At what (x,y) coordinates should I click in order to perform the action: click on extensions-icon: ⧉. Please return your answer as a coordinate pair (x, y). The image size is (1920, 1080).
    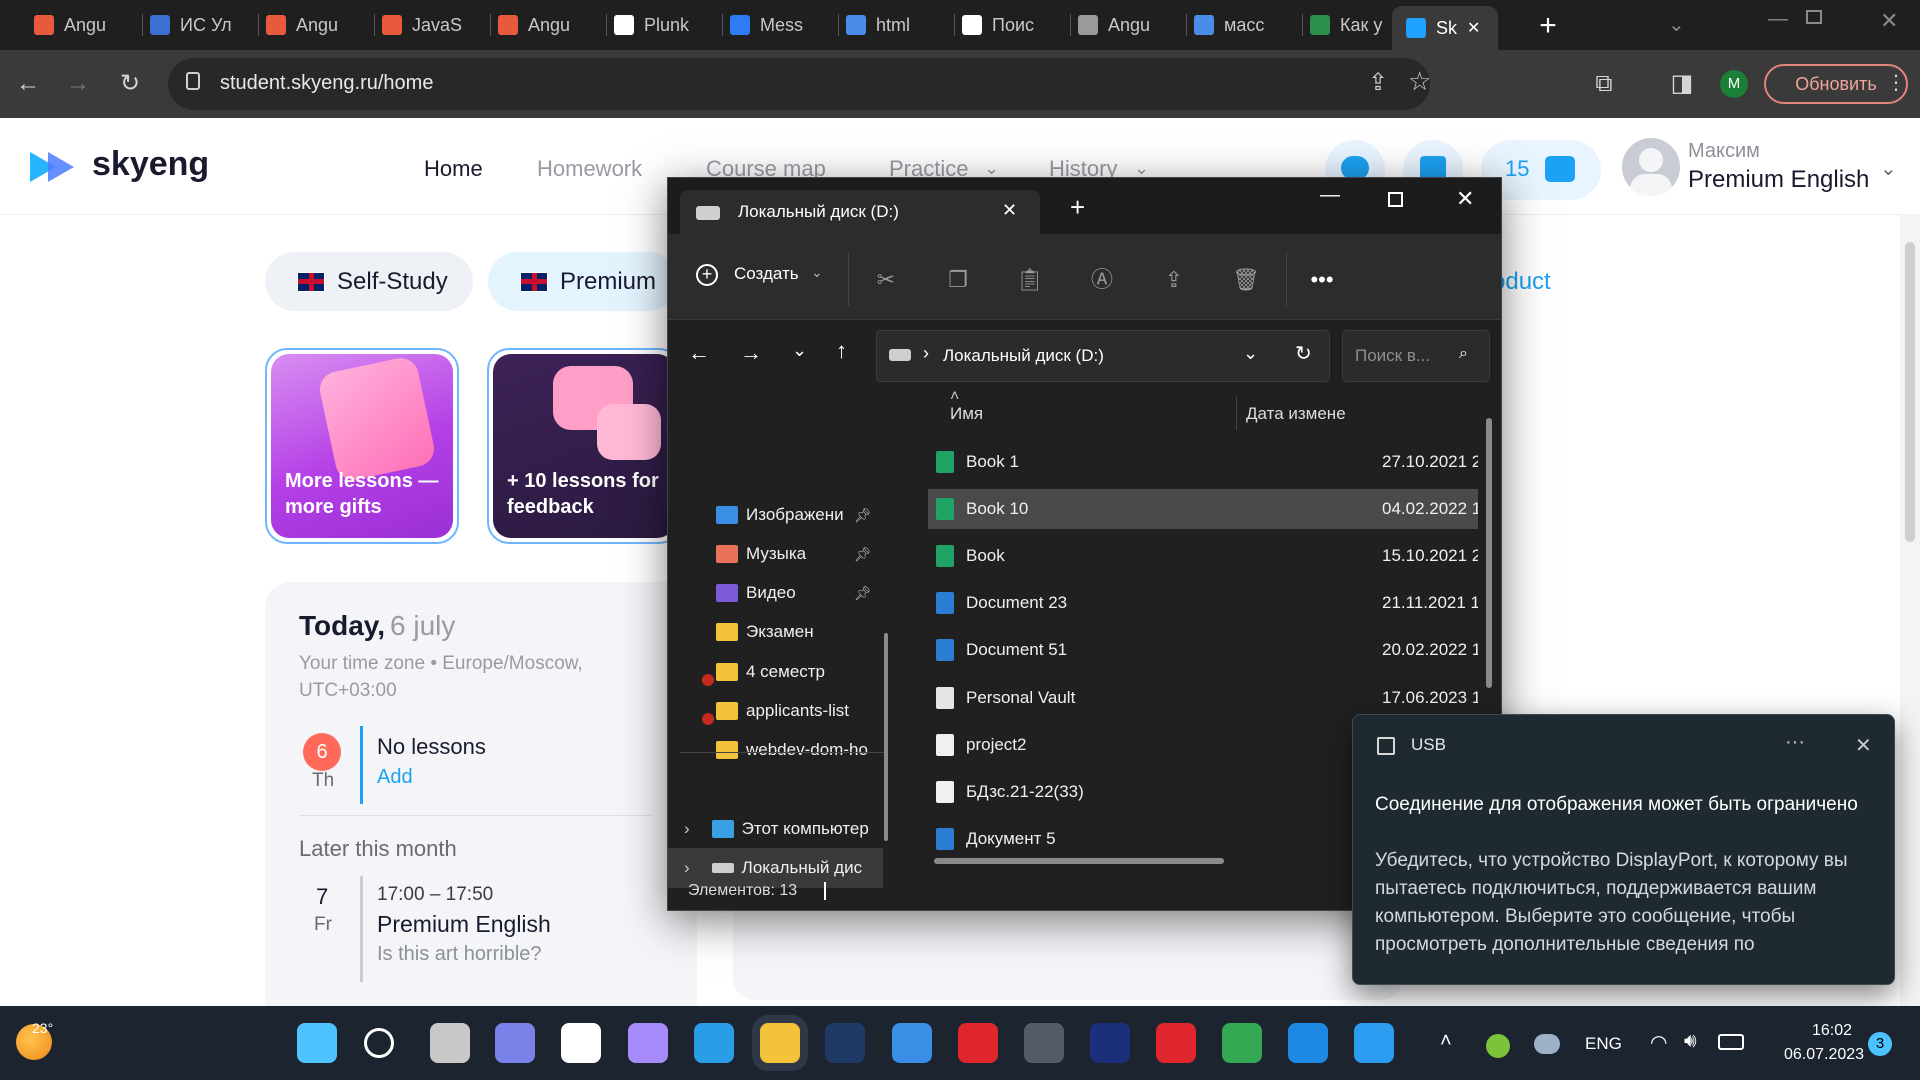
    Looking at the image, I should click on (1604, 84).